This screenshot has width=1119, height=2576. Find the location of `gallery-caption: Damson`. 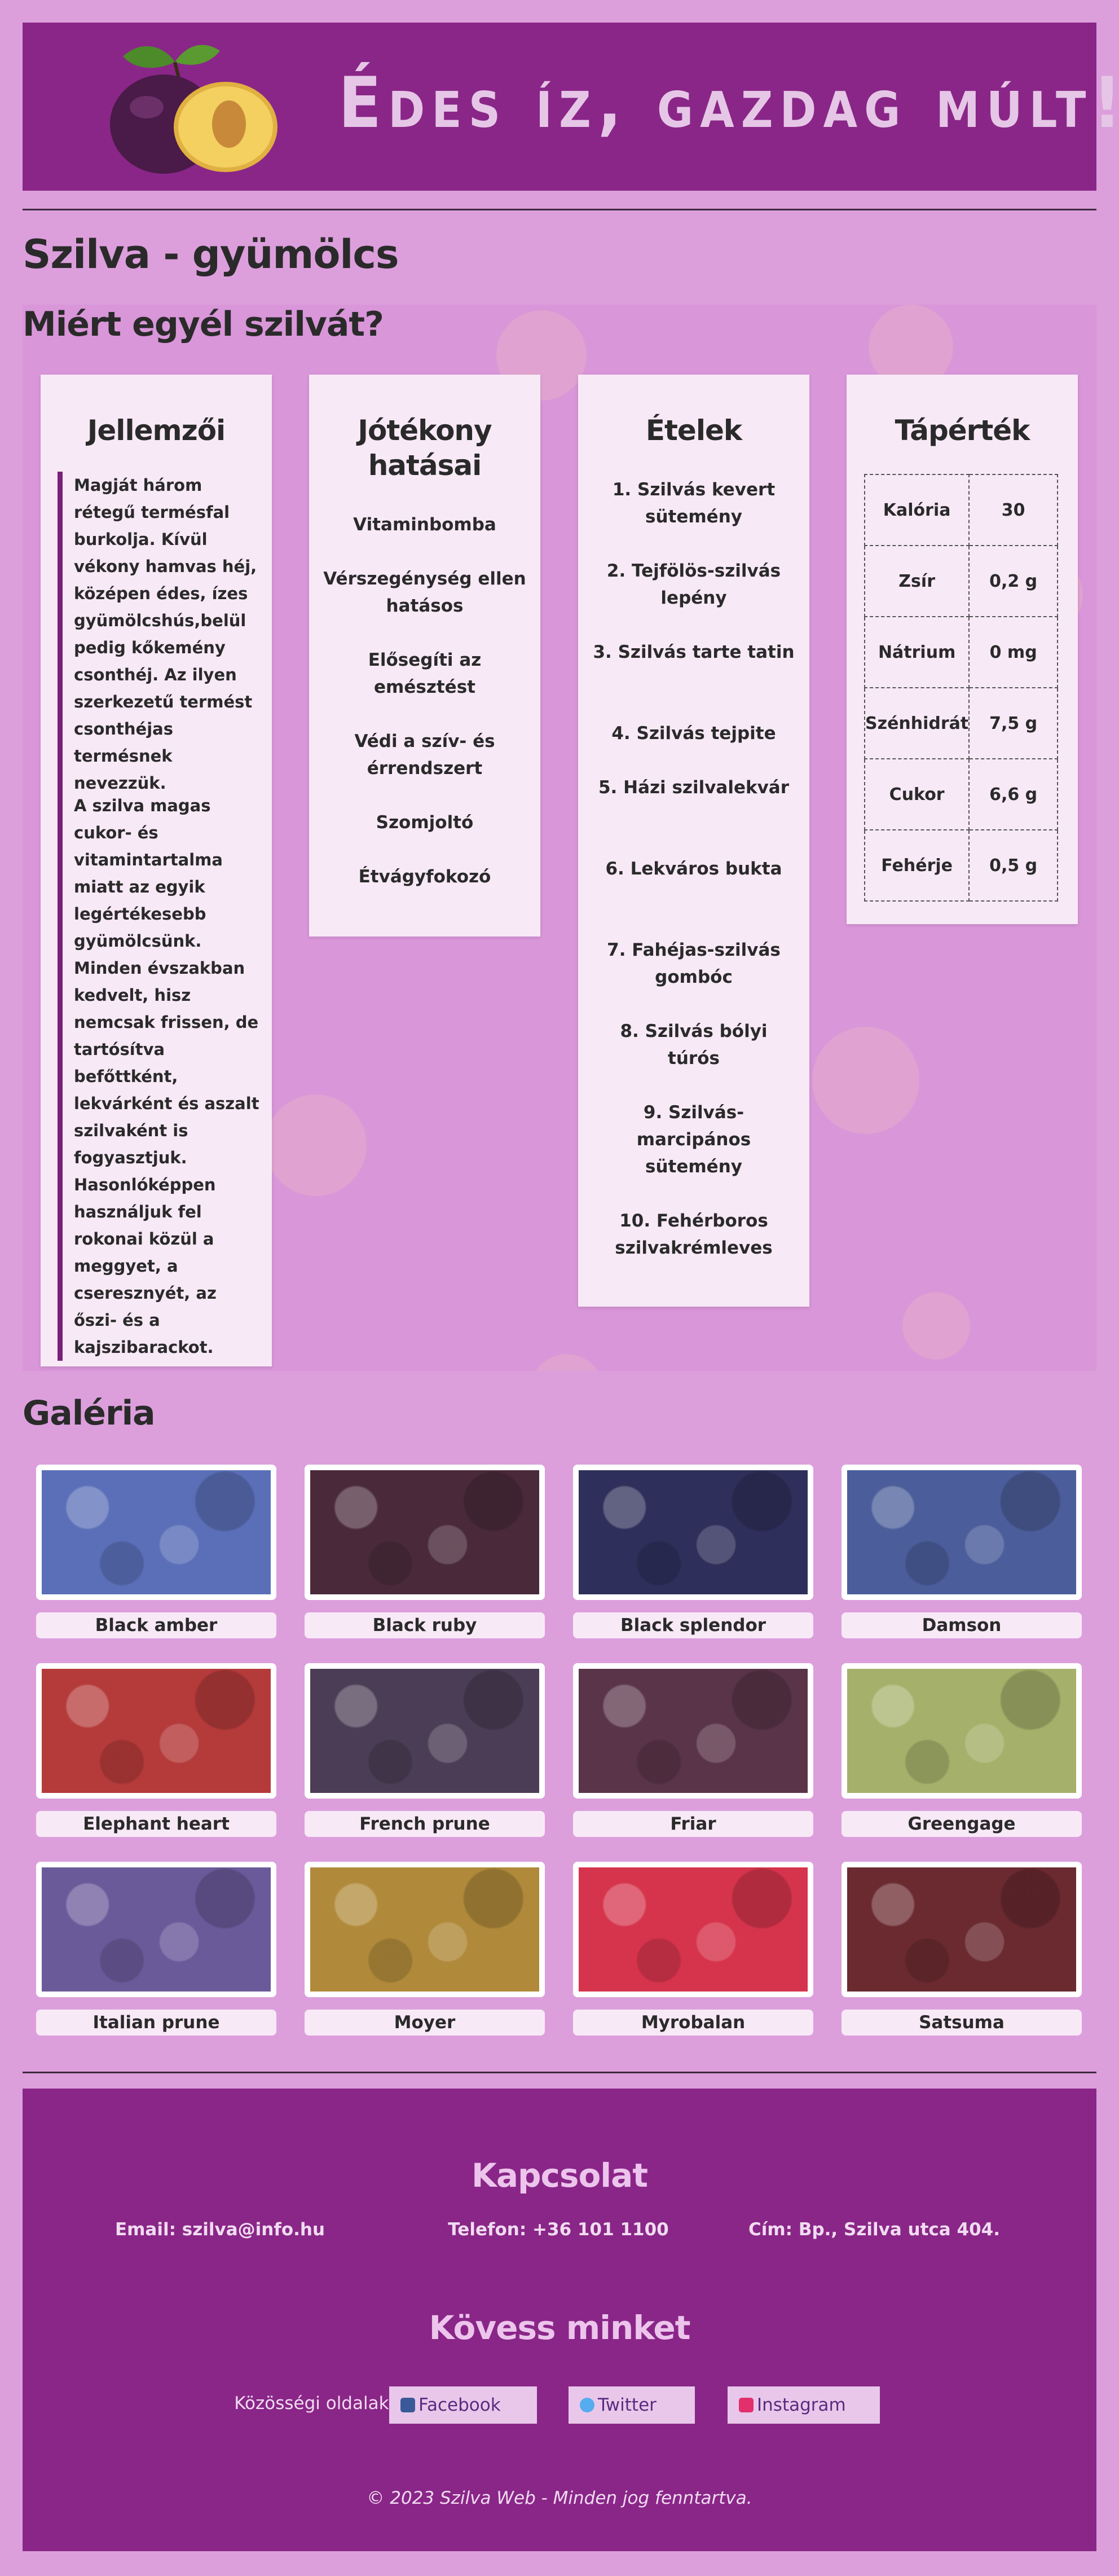

gallery-caption: Damson is located at coordinates (962, 1625).